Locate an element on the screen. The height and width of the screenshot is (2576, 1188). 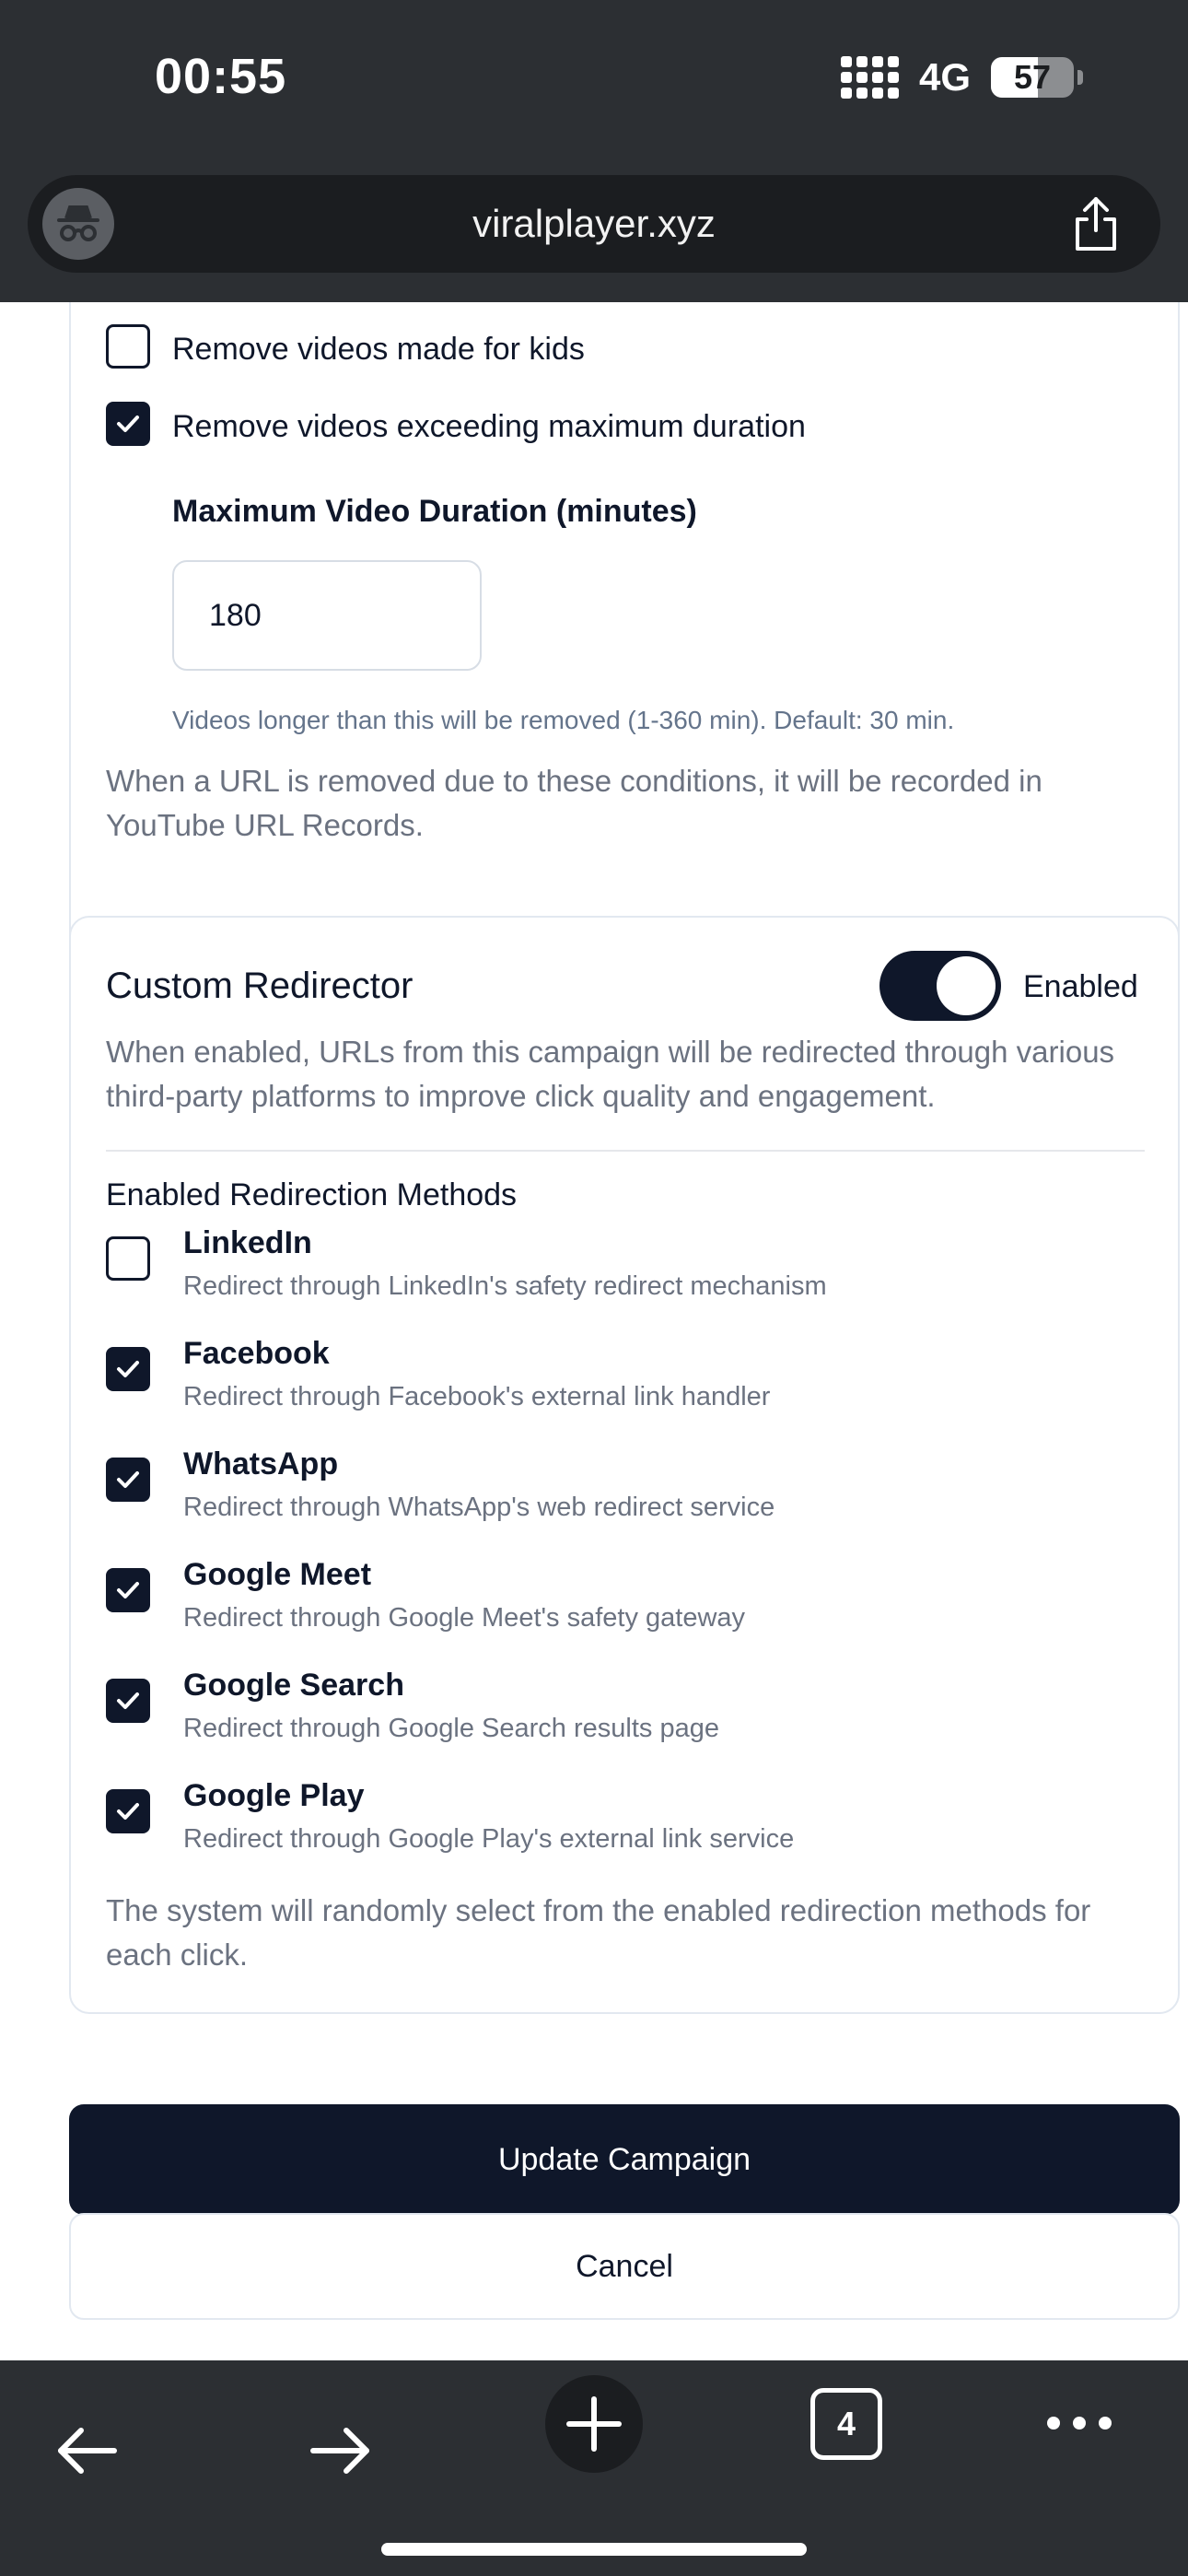
redirector-title: Custom Redirector is located at coordinates (259, 986).